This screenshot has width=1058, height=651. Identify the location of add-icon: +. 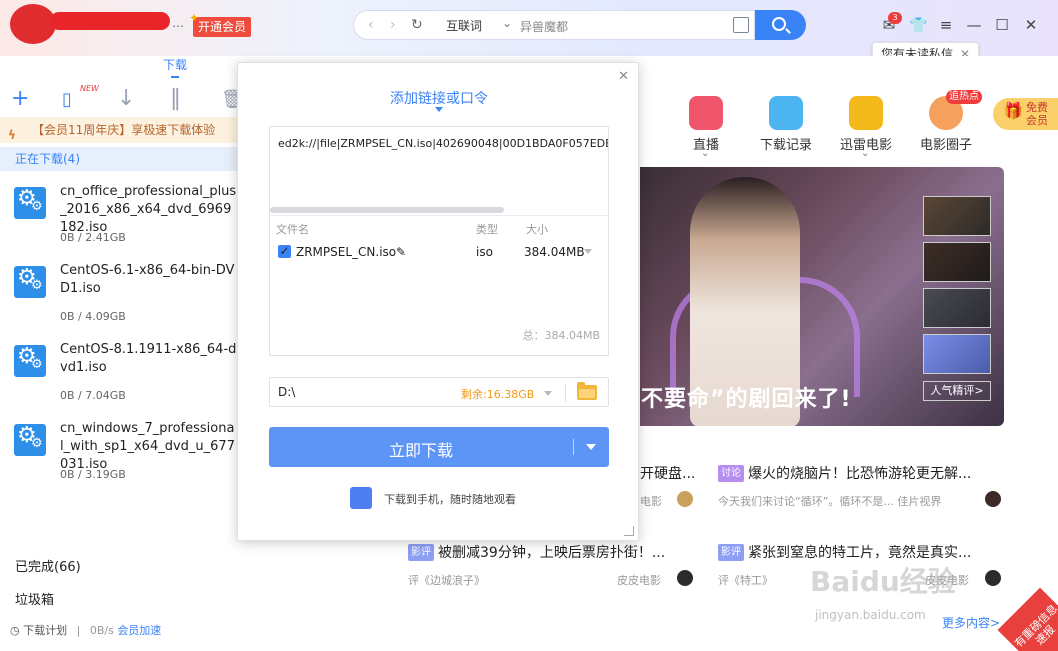
(20, 98).